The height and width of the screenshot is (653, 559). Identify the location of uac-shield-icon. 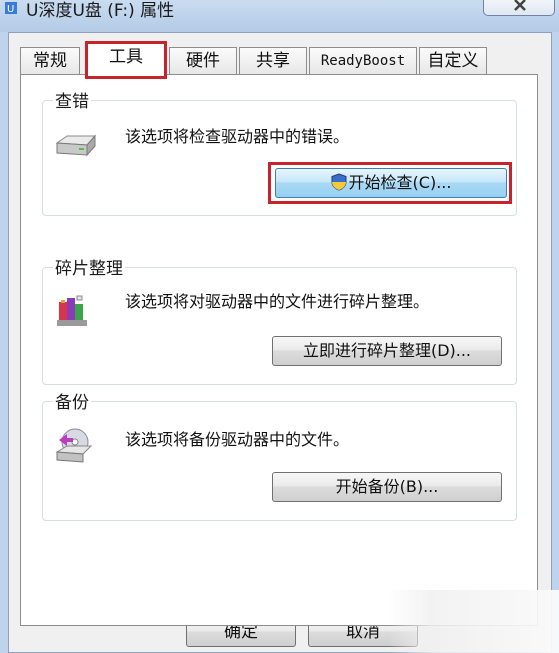
(339, 182).